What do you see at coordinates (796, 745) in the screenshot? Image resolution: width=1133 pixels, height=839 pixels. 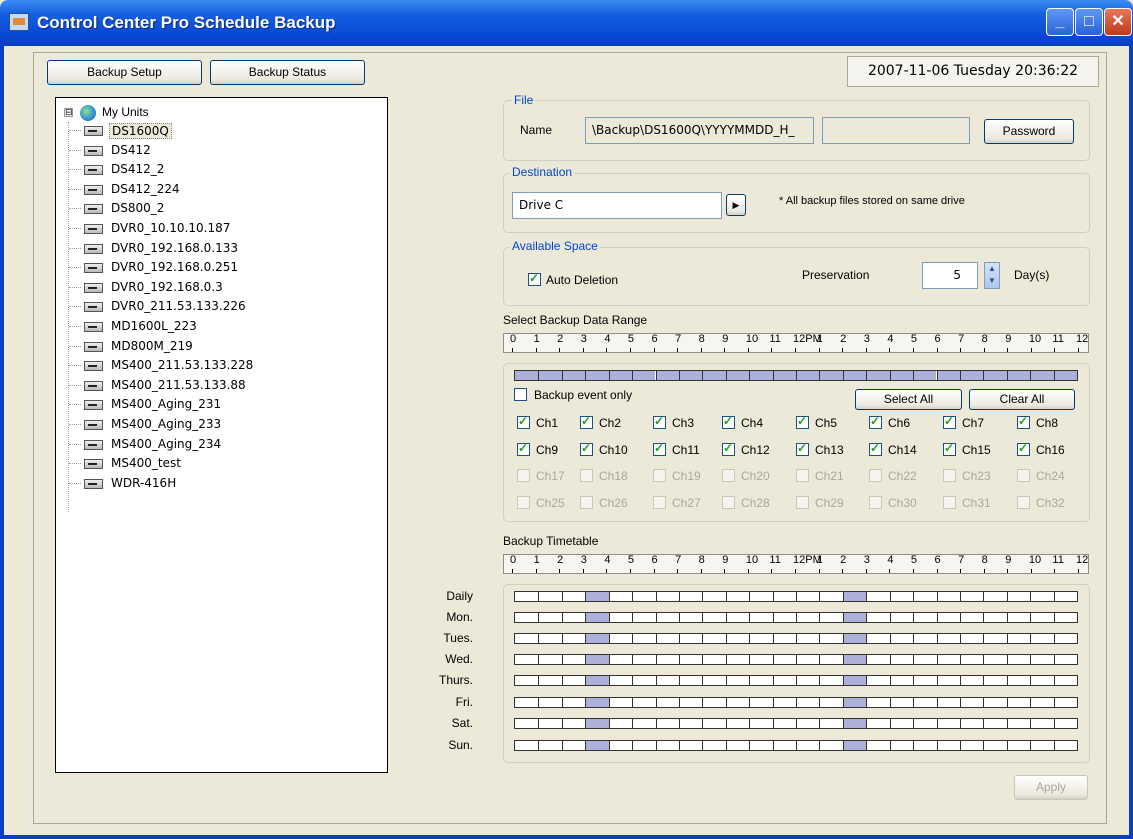 I see `timetable-row` at bounding box center [796, 745].